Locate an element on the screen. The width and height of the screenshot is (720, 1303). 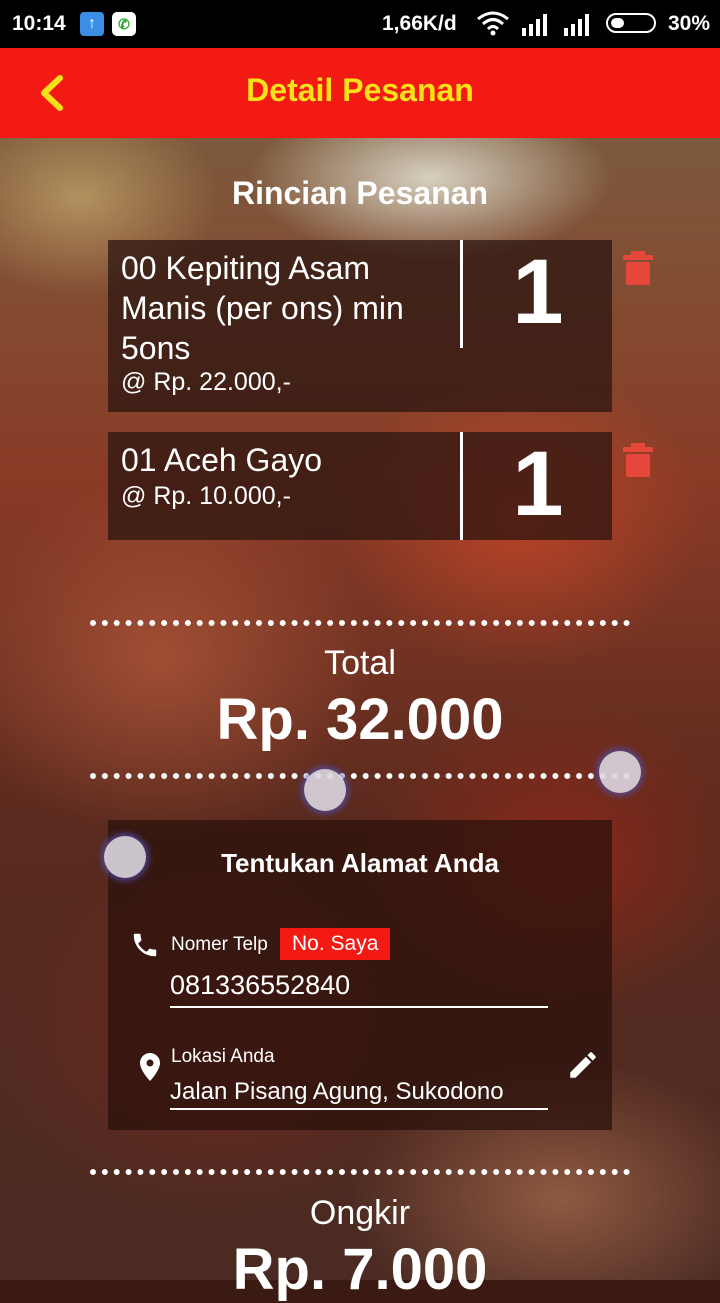
wifi-icon is located at coordinates (493, 23).